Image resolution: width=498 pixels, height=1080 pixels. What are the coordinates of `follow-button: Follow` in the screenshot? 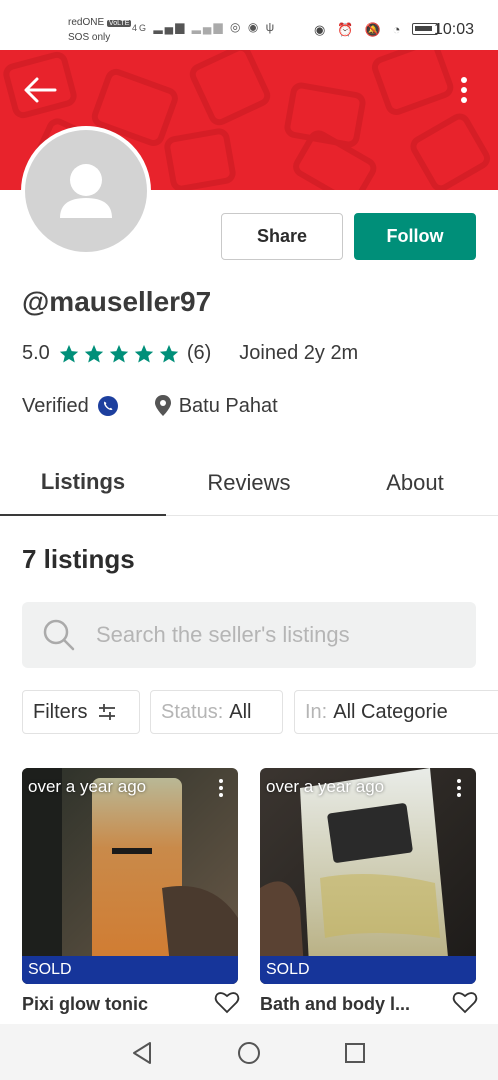 It's located at (415, 236).